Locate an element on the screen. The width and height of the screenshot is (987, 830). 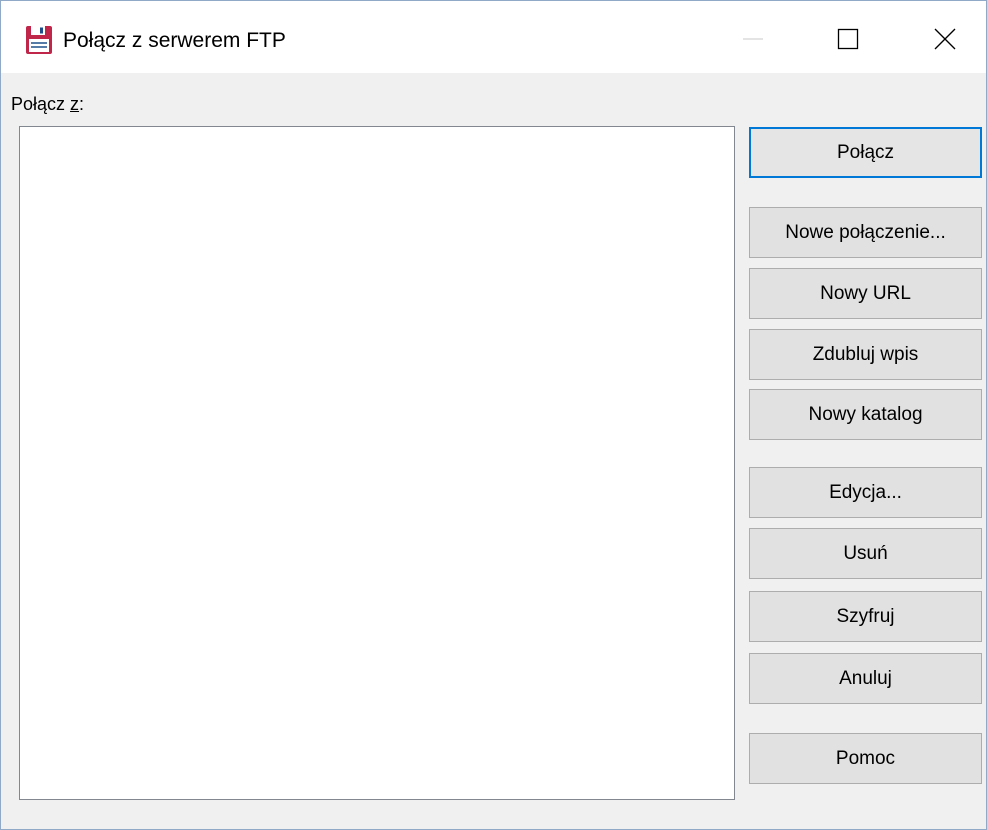
connect-list-label: Połącz z: is located at coordinates (47, 104).